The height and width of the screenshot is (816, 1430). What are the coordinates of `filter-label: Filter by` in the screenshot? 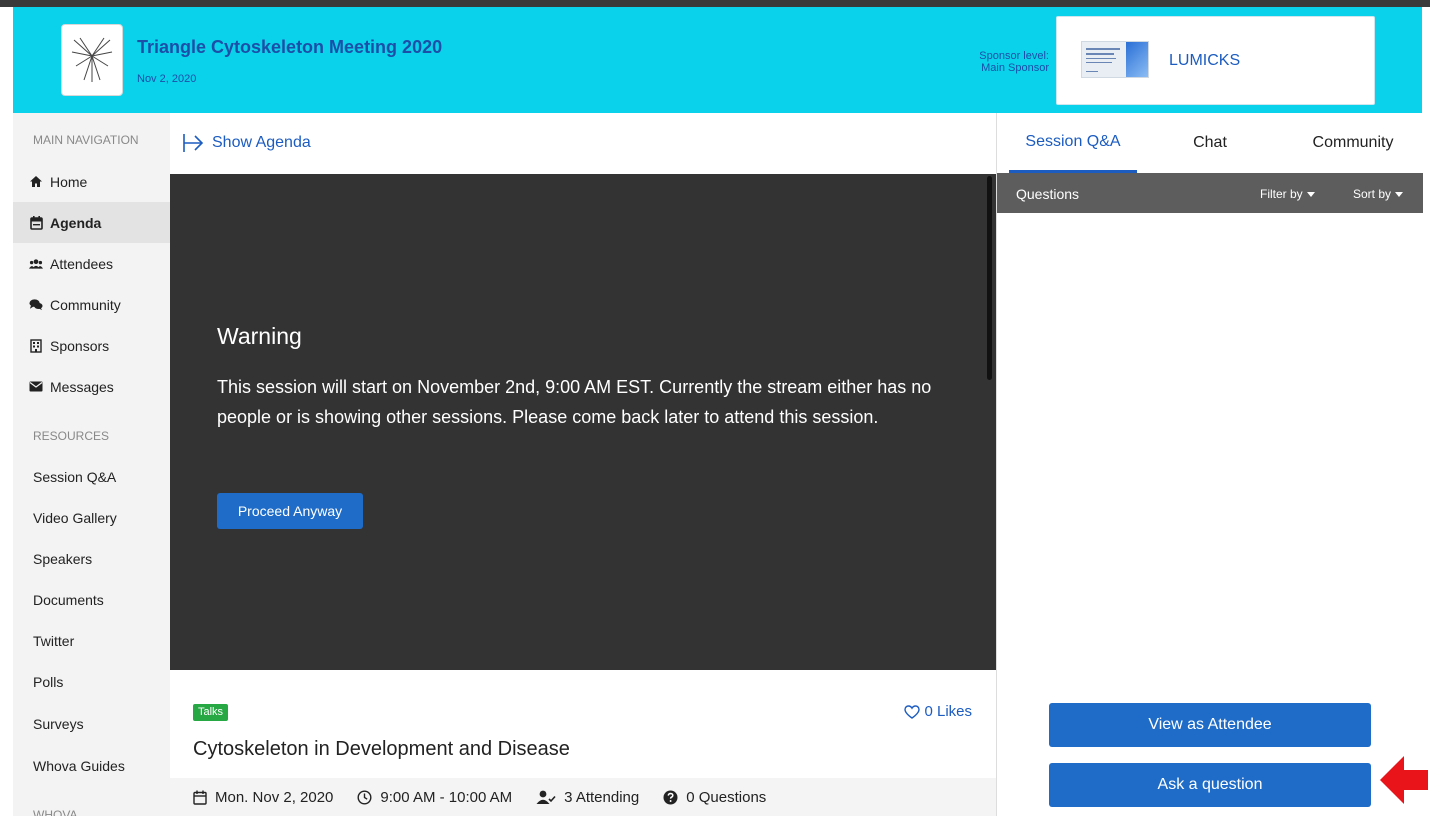 It's located at (1281, 194).